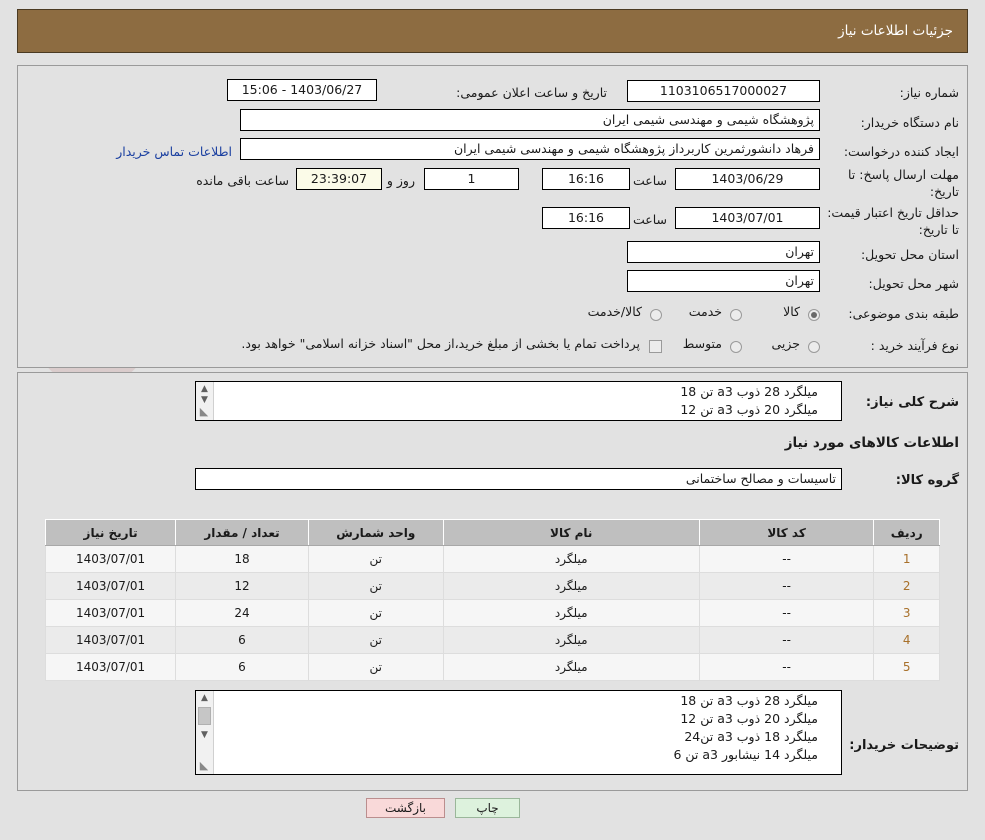 The width and height of the screenshot is (985, 840). I want to click on announce-label: تاریخ و ساعت اعلان عمومی:, so click(531, 92).